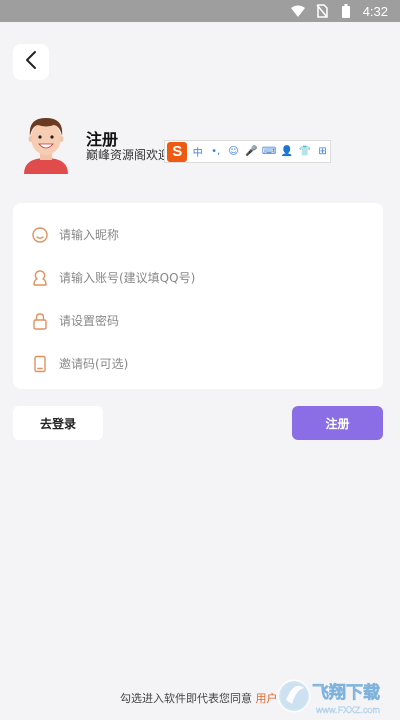  Describe the element at coordinates (197, 151) in the screenshot. I see `ime-chinese-mode: 中` at that location.